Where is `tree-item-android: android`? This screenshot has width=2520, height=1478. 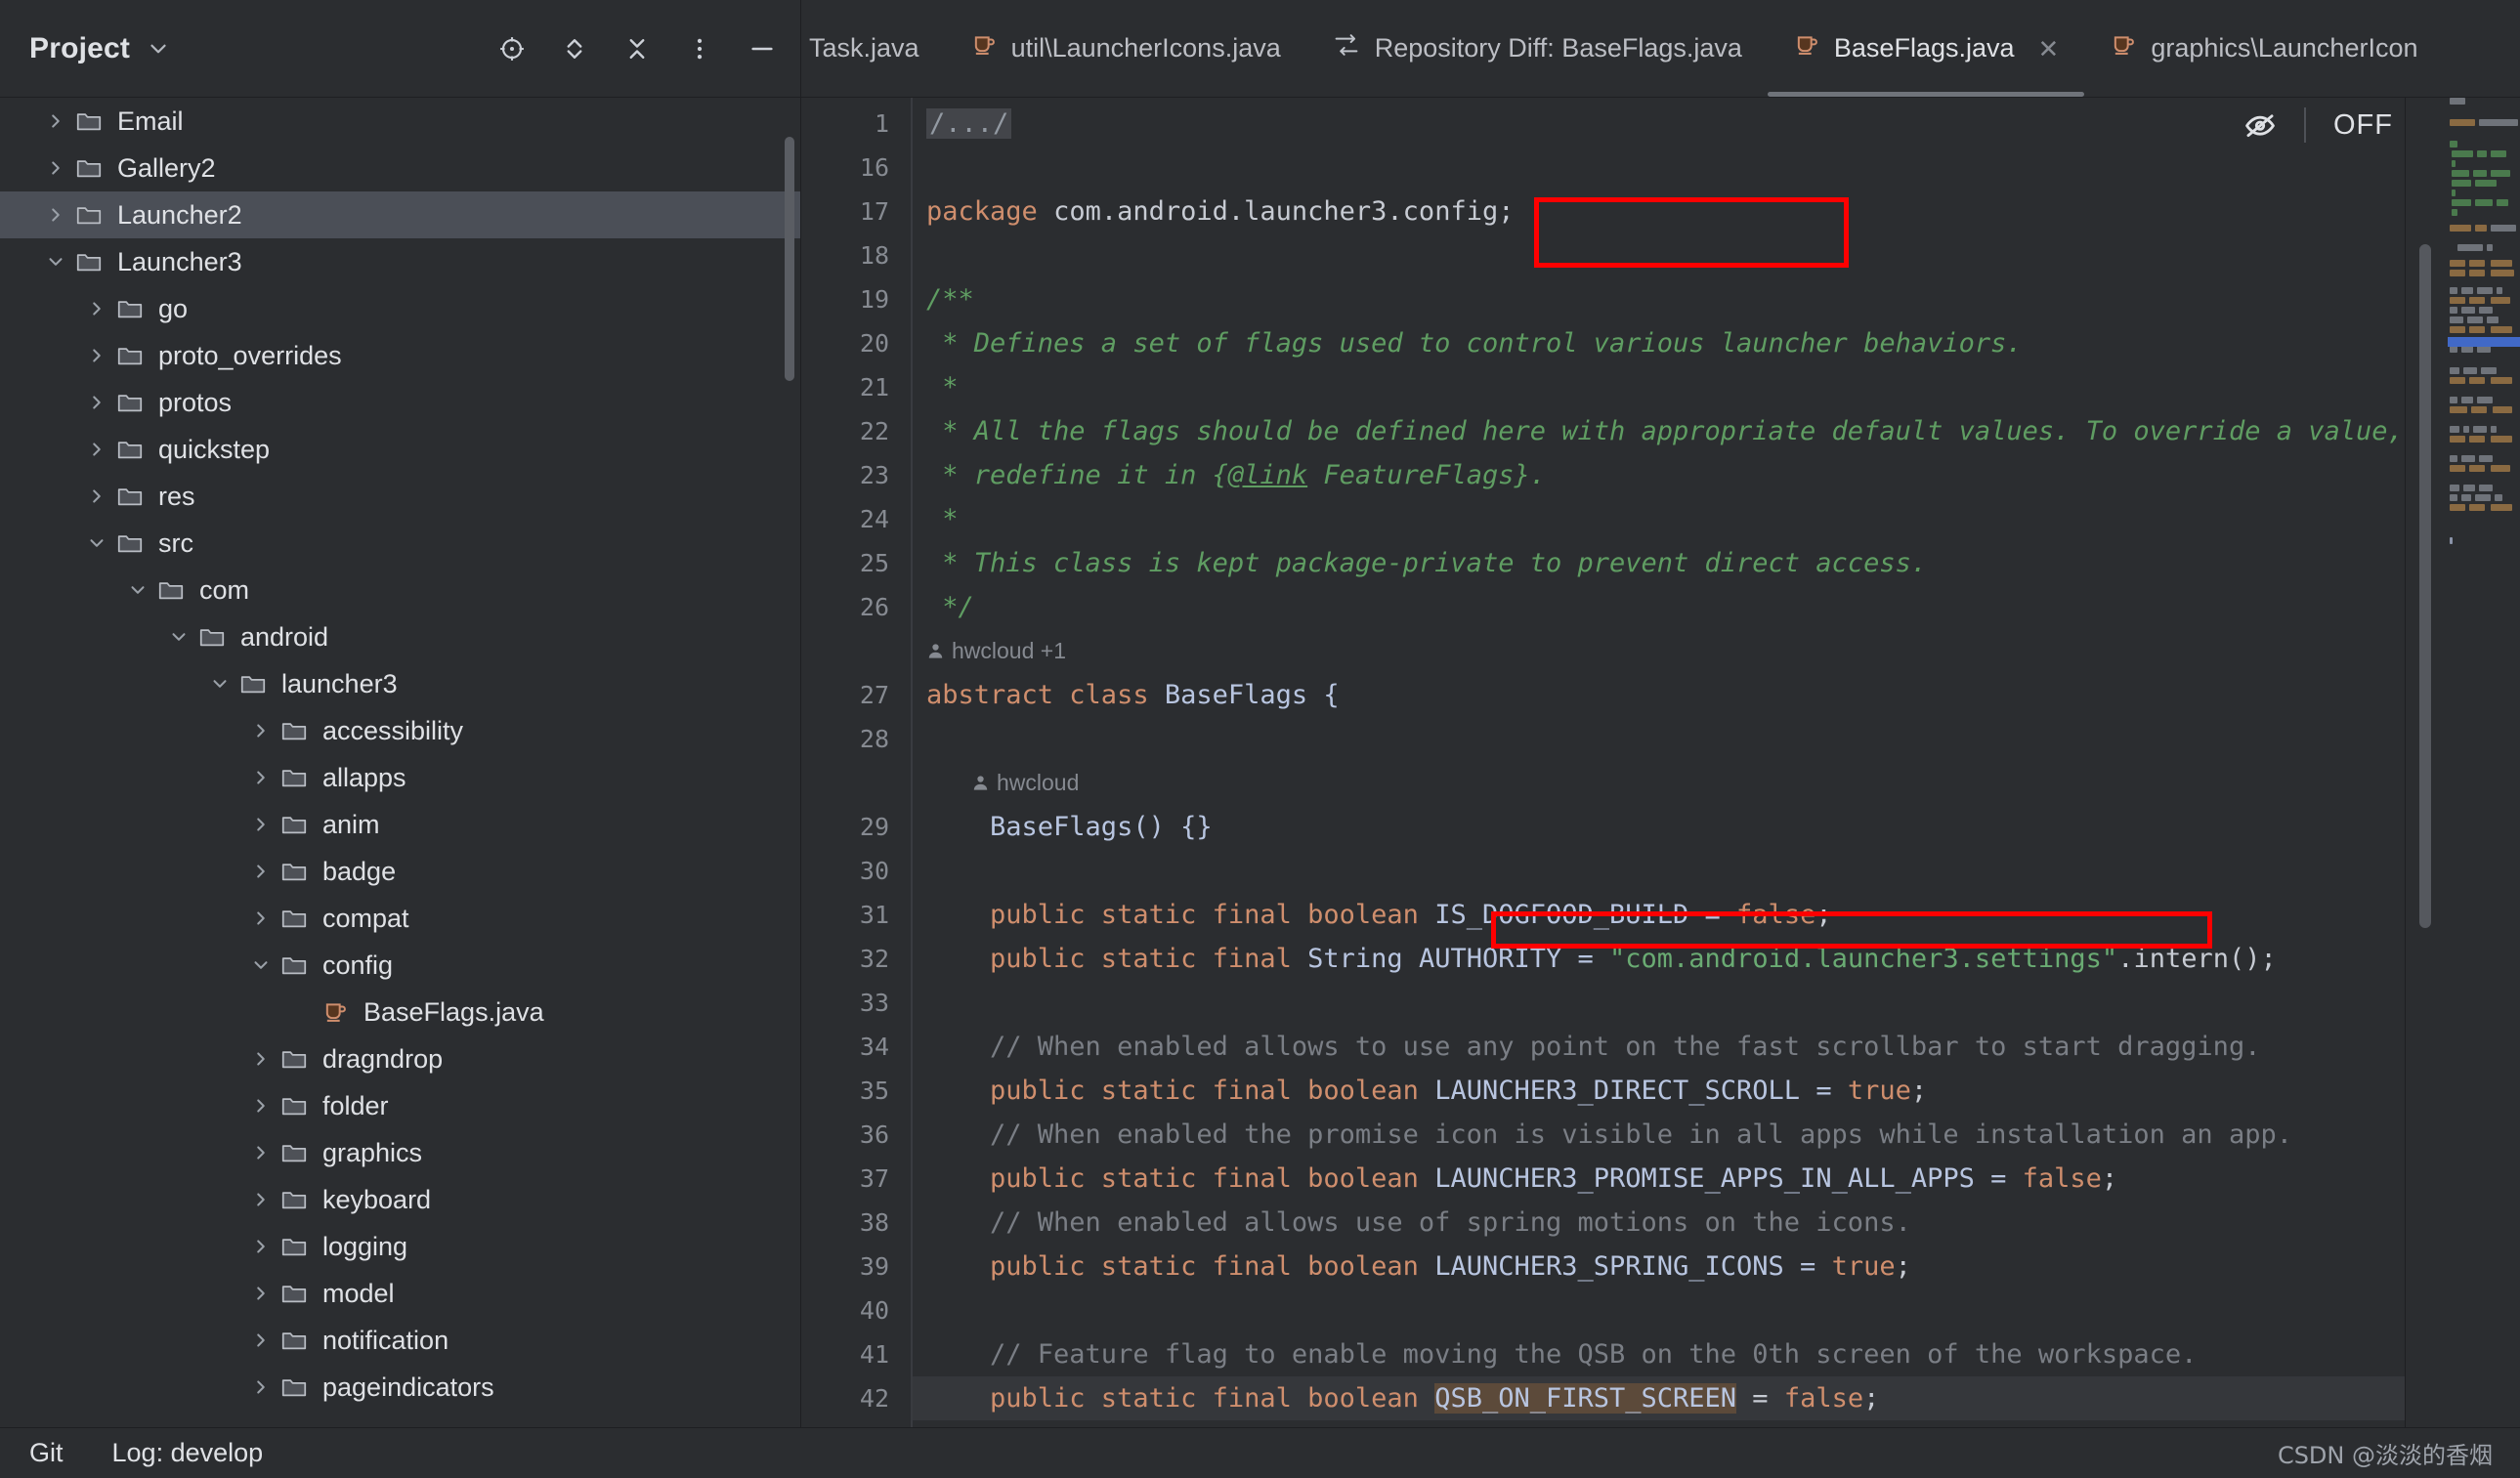
tree-item-android: android is located at coordinates (400, 636).